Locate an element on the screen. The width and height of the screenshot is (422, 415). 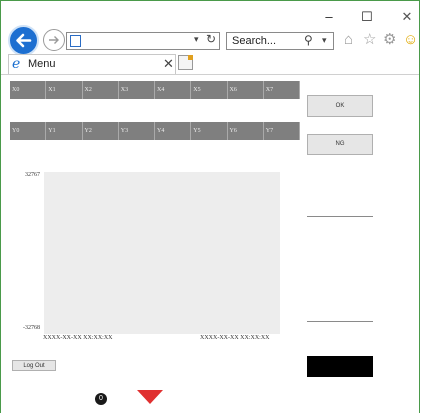
forward-button is located at coordinates (54, 40).